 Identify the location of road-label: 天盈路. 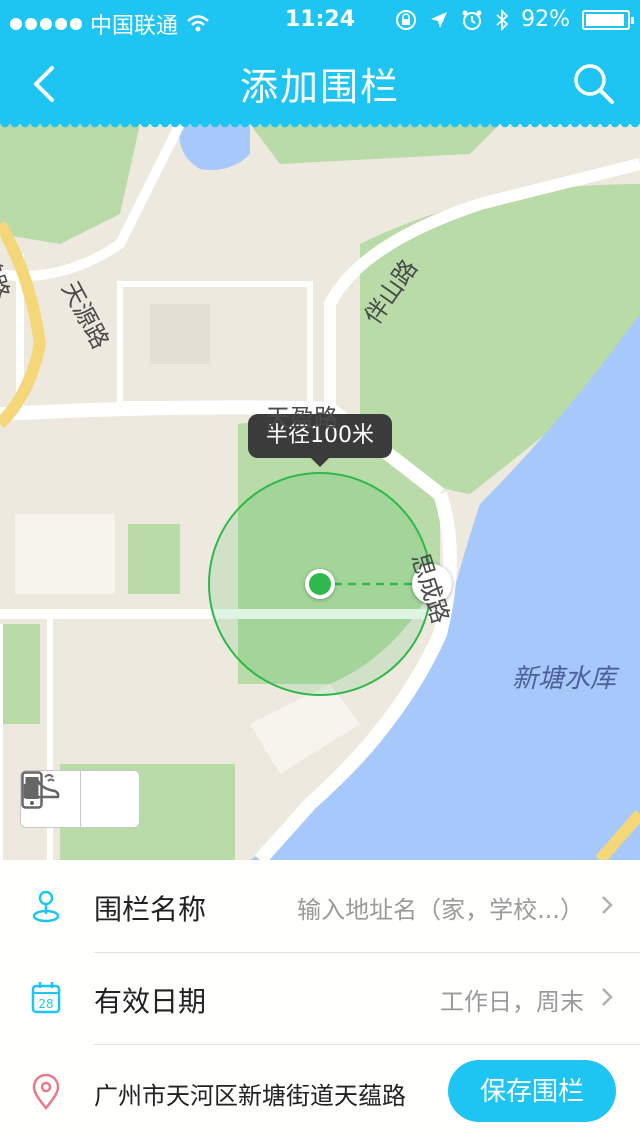
(302, 418).